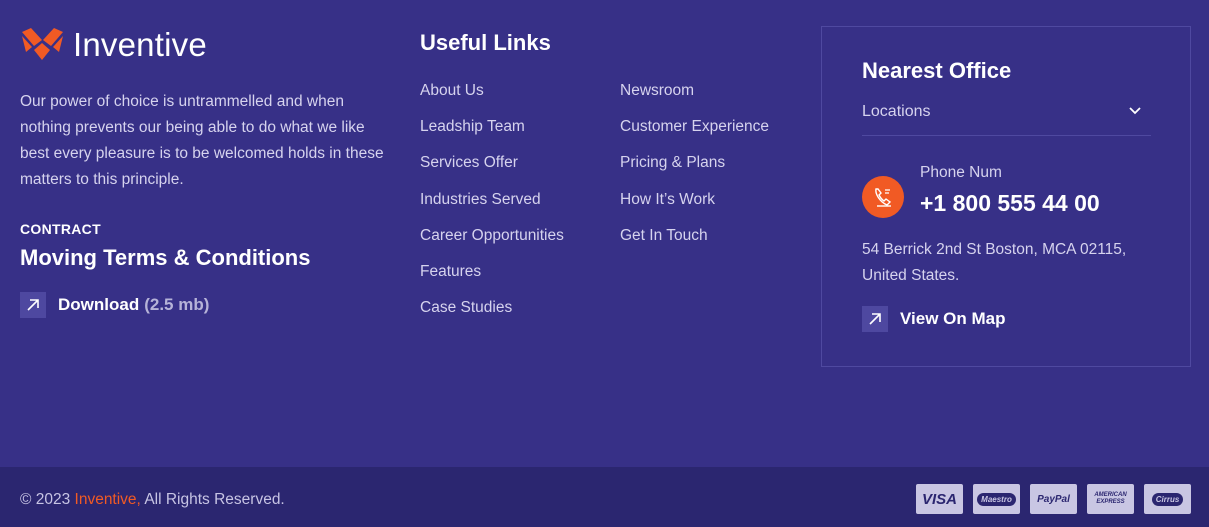 The height and width of the screenshot is (527, 1209). Describe the element at coordinates (492, 171) in the screenshot. I see `link-services-offer: Services Offer` at that location.